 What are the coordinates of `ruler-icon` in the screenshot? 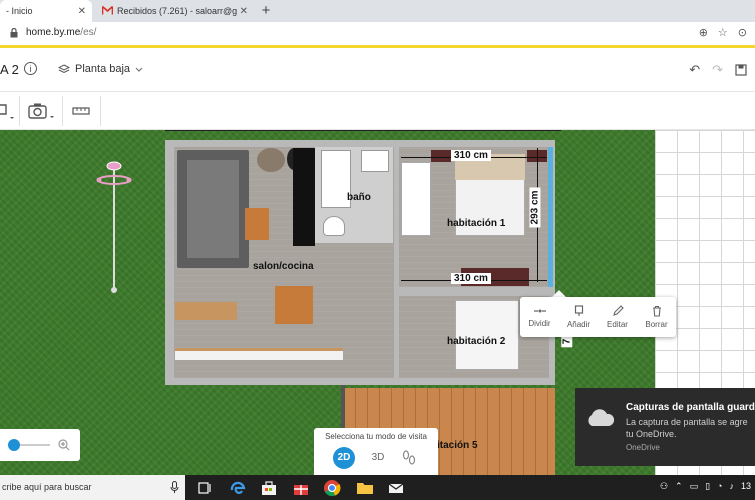 It's located at (81, 111).